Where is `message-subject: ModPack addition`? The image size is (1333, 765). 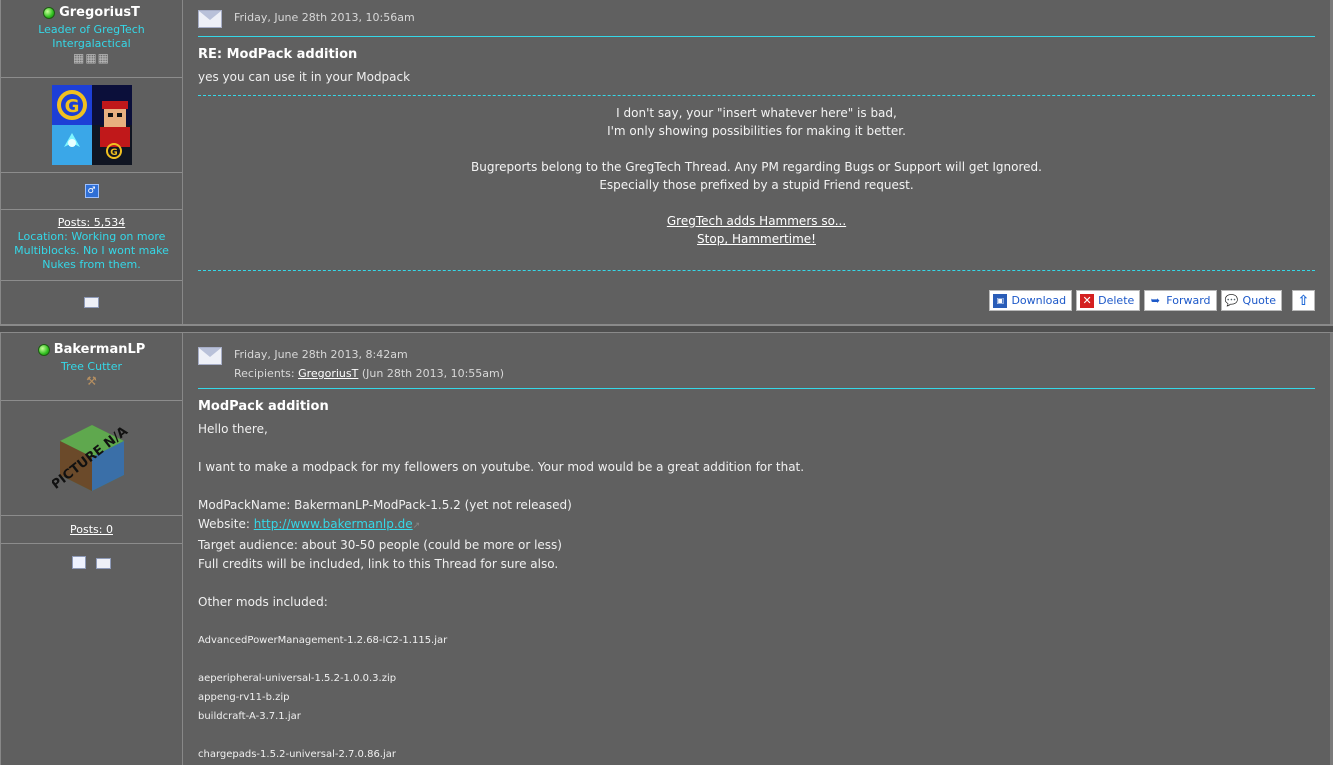 message-subject: ModPack addition is located at coordinates (263, 406).